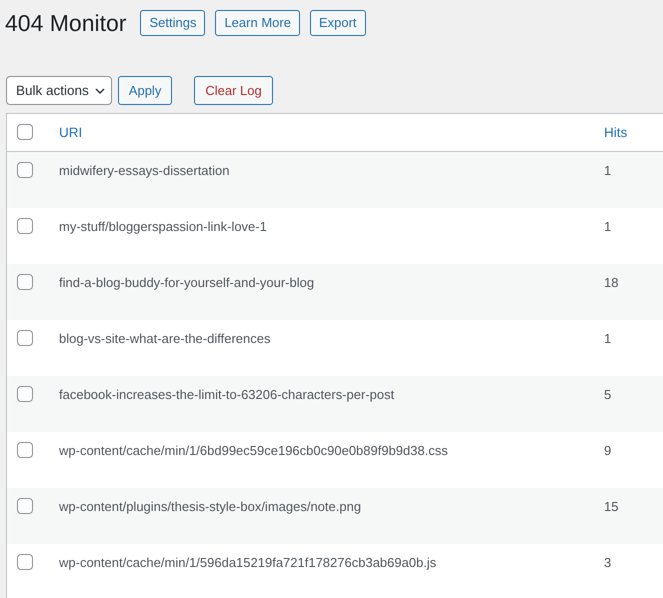 The width and height of the screenshot is (663, 598). What do you see at coordinates (210, 506) in the screenshot?
I see `uri-text: wp-content/plugins/thesis-style-box/images/note.png` at bounding box center [210, 506].